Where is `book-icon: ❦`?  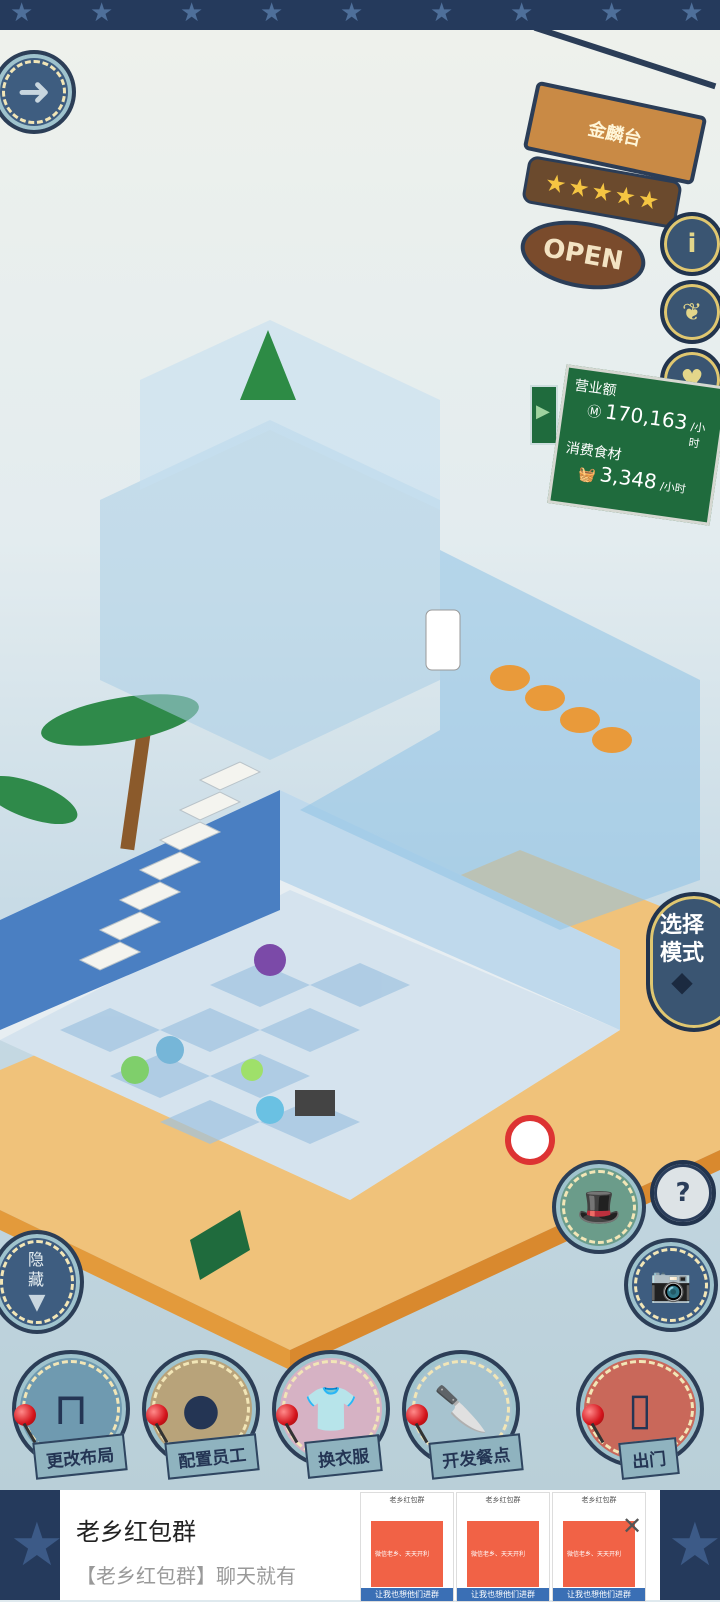 book-icon: ❦ is located at coordinates (692, 312).